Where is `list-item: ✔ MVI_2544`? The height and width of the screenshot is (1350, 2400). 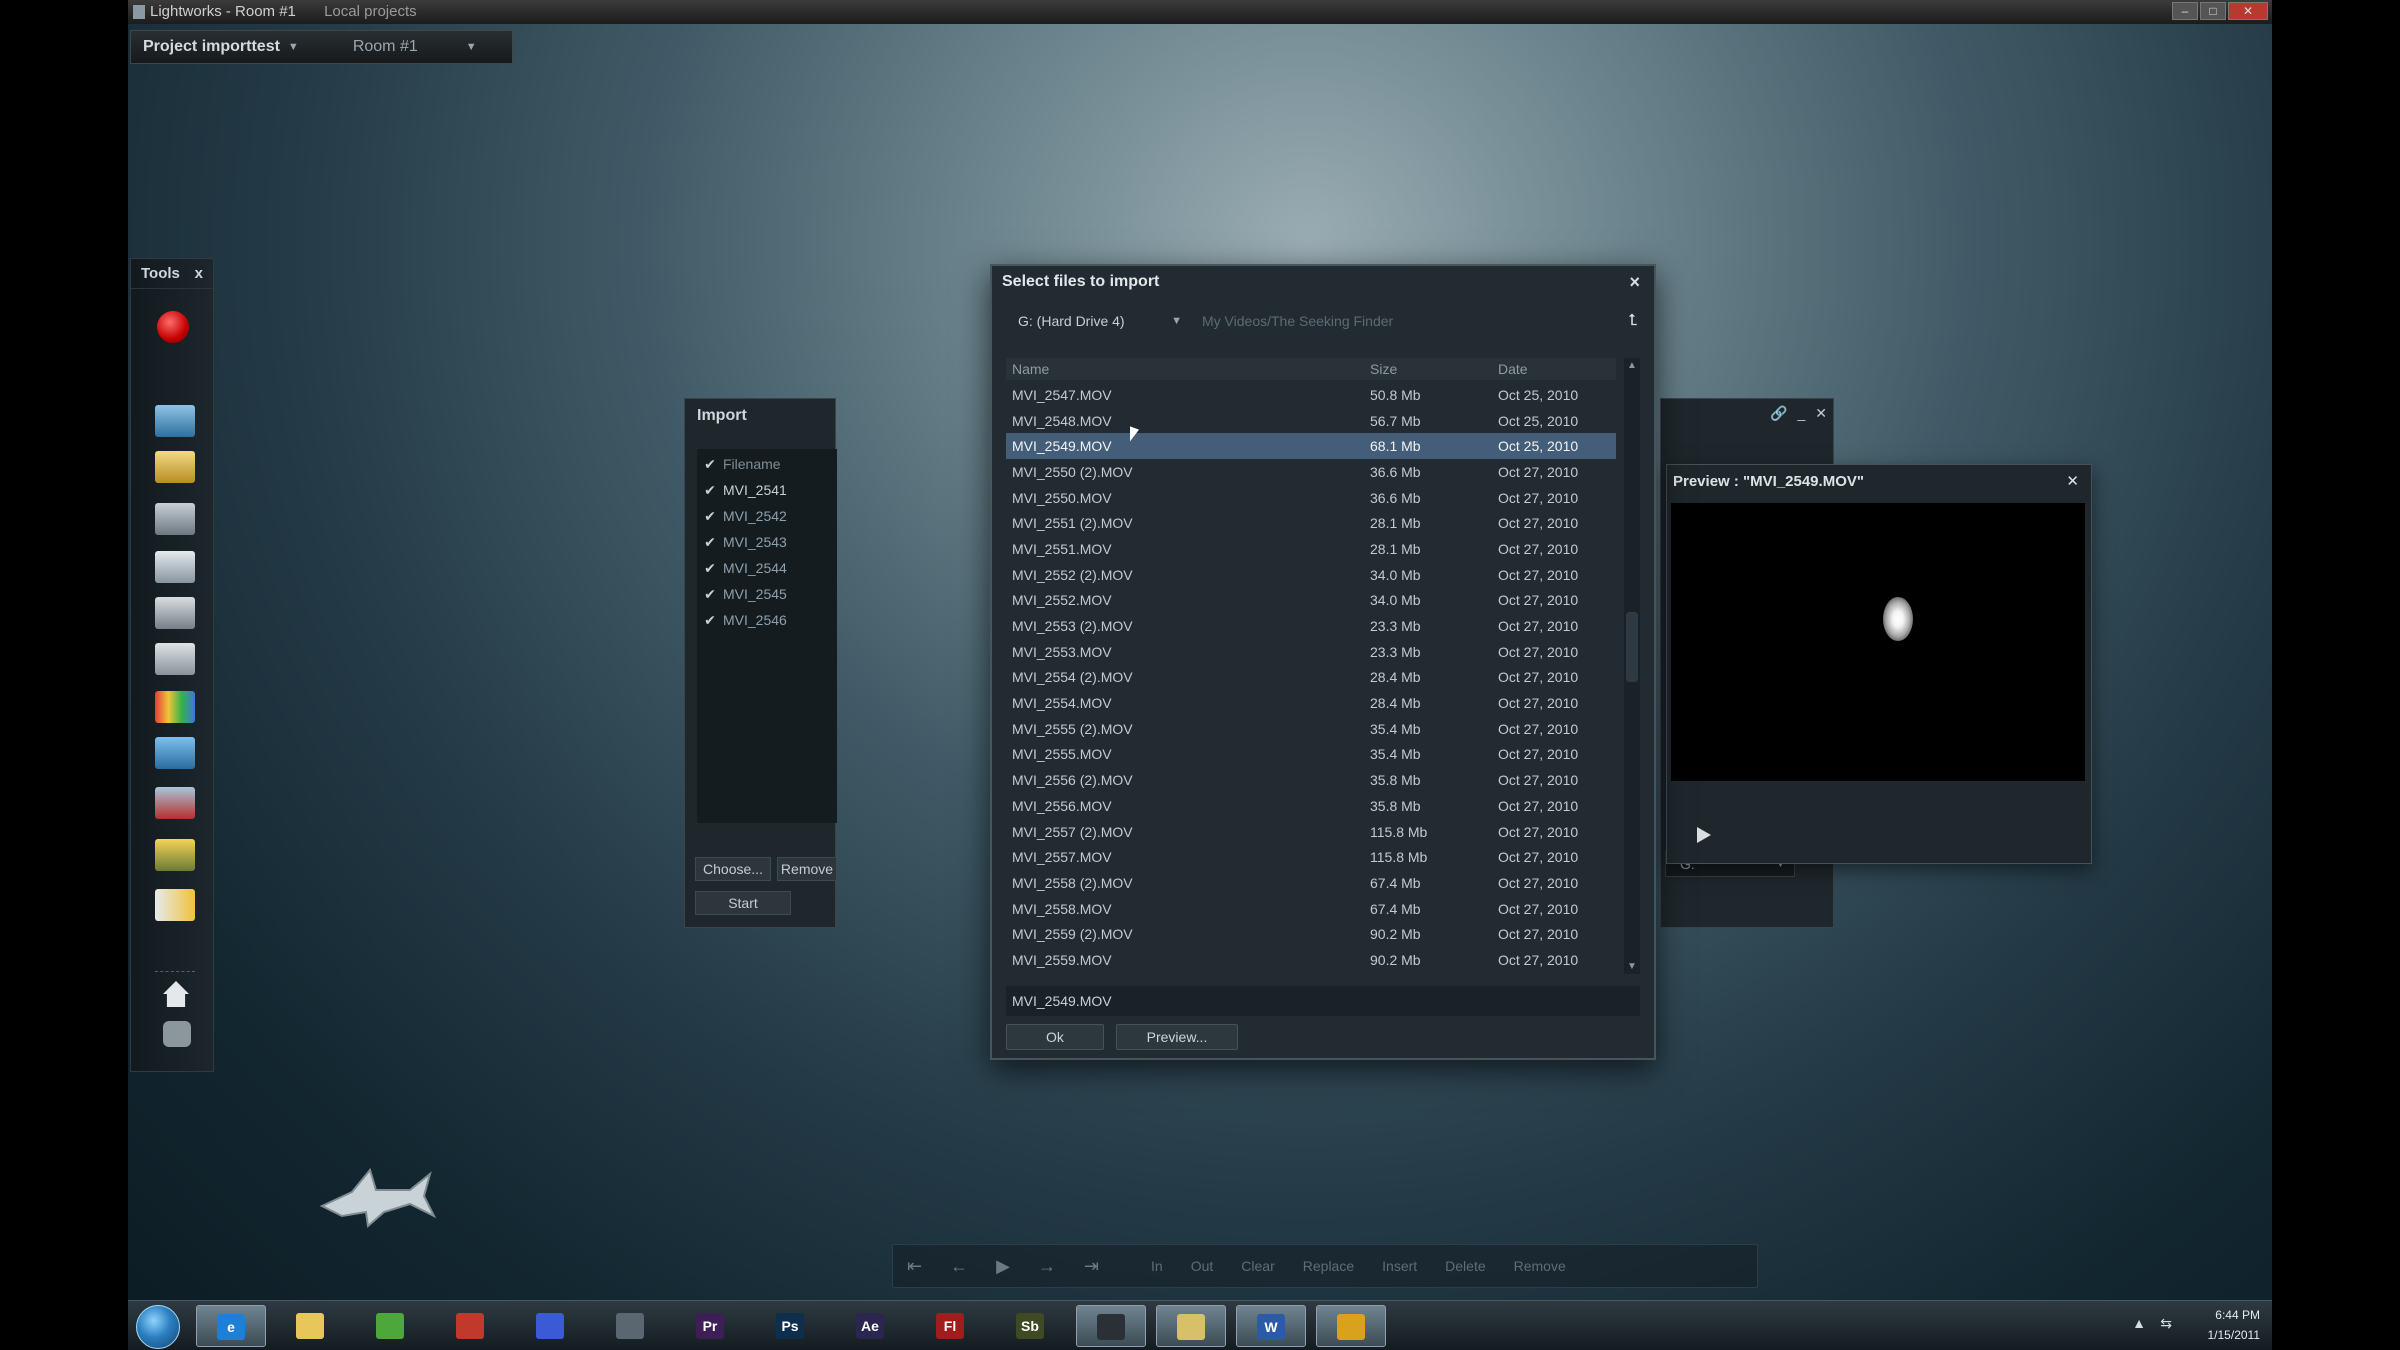 list-item: ✔ MVI_2544 is located at coordinates (767, 568).